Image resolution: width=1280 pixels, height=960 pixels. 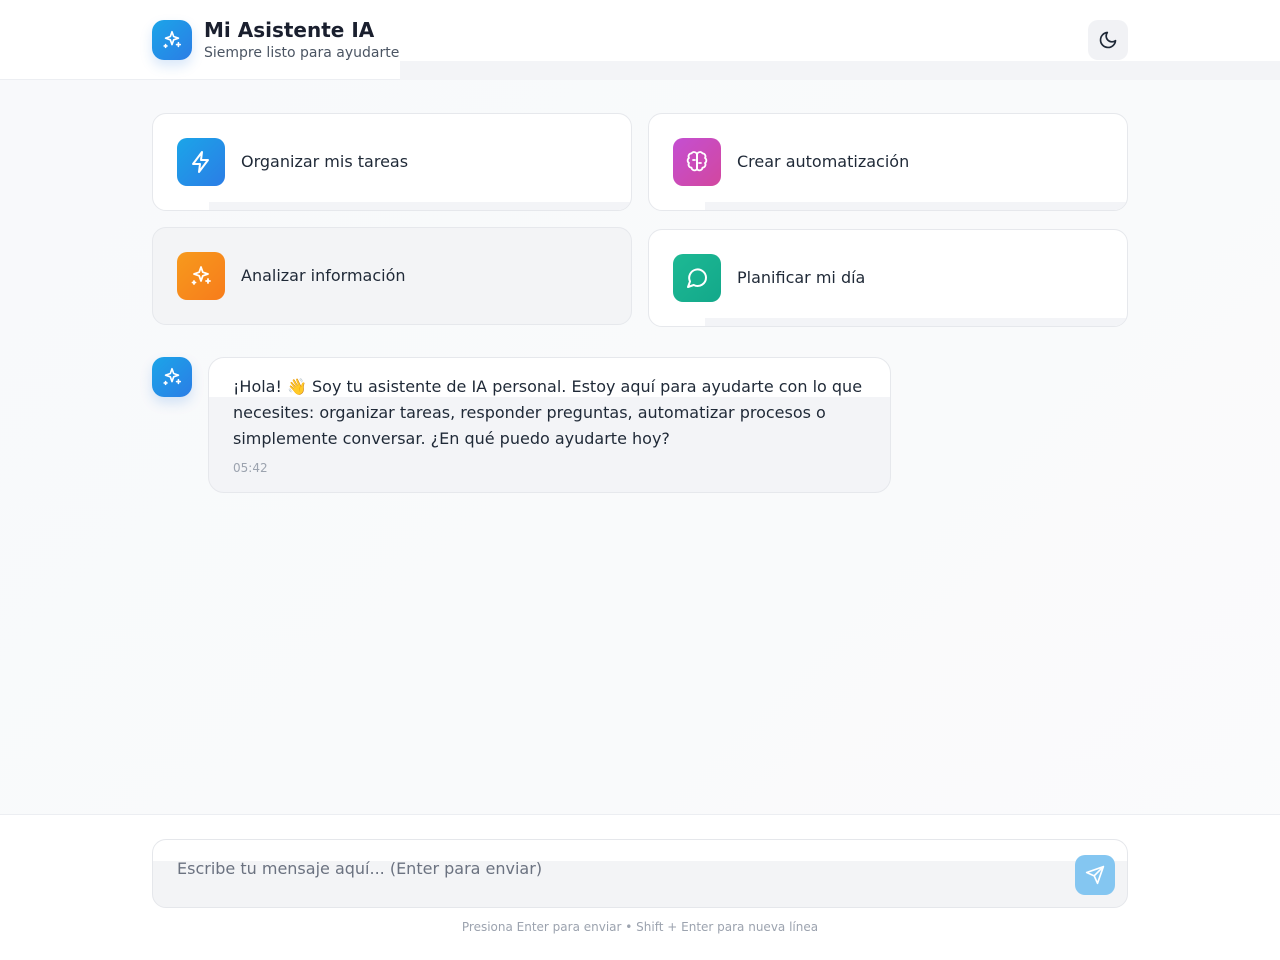 I want to click on app-logo, so click(x=172, y=40).